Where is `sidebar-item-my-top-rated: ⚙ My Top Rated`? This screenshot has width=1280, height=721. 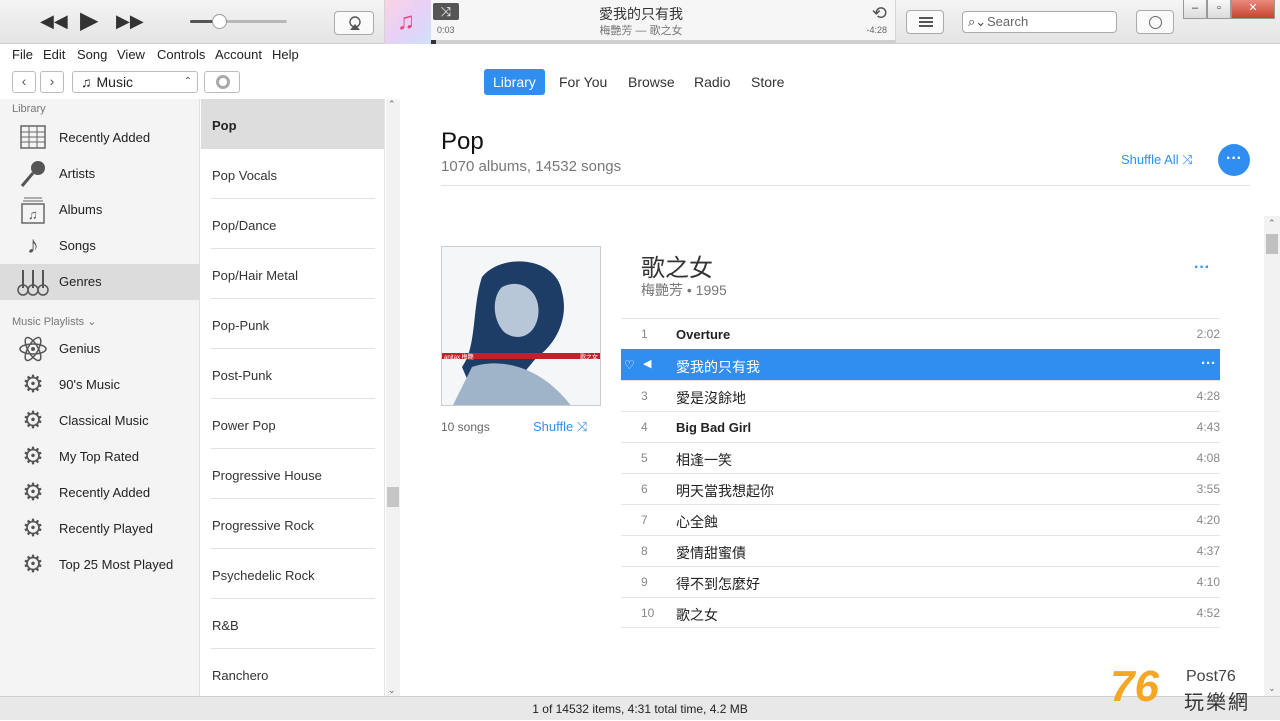 sidebar-item-my-top-rated: ⚙ My Top Rated is located at coordinates (100, 457).